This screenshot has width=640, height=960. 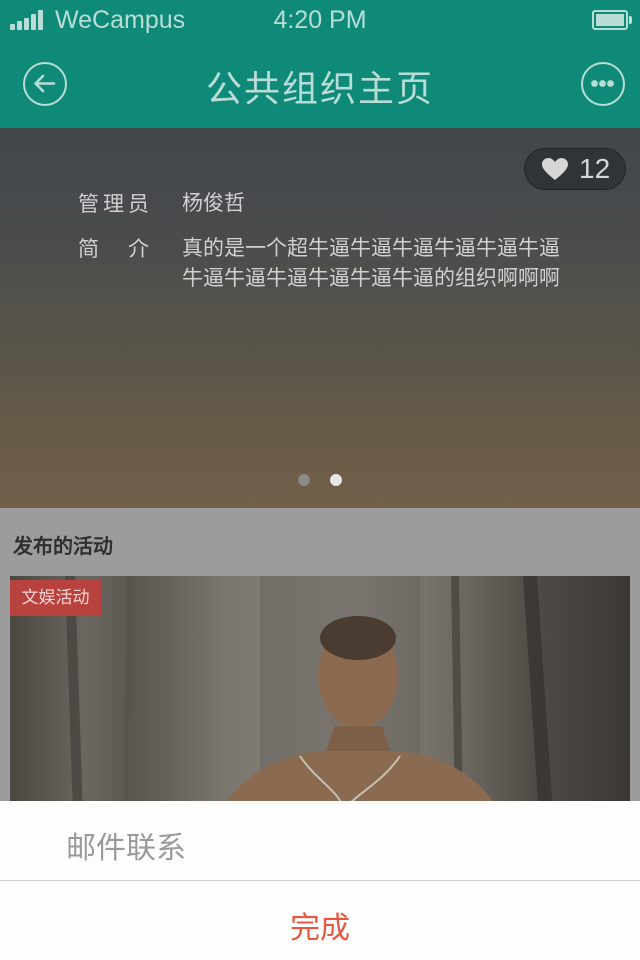 I want to click on heart-icon, so click(x=555, y=169).